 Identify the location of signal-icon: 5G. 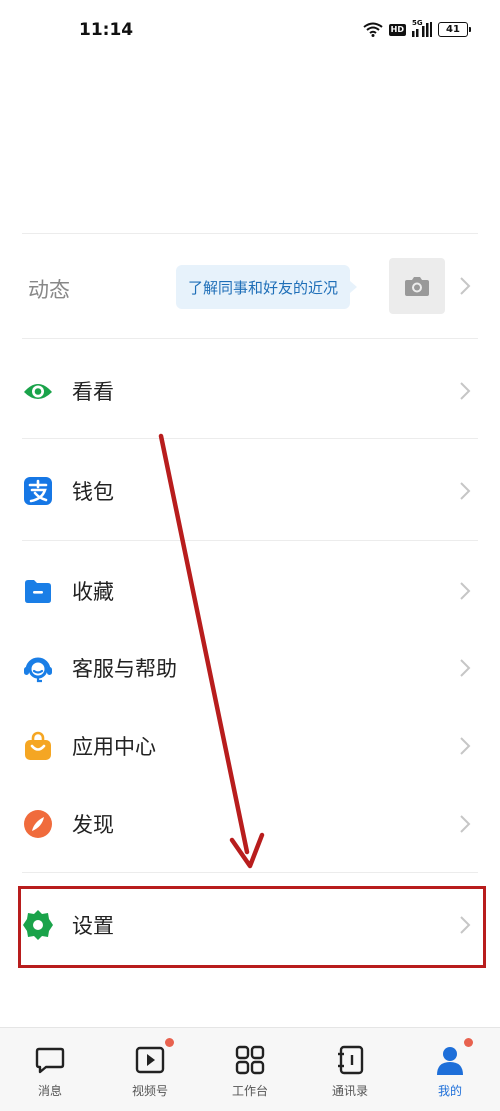
(422, 28).